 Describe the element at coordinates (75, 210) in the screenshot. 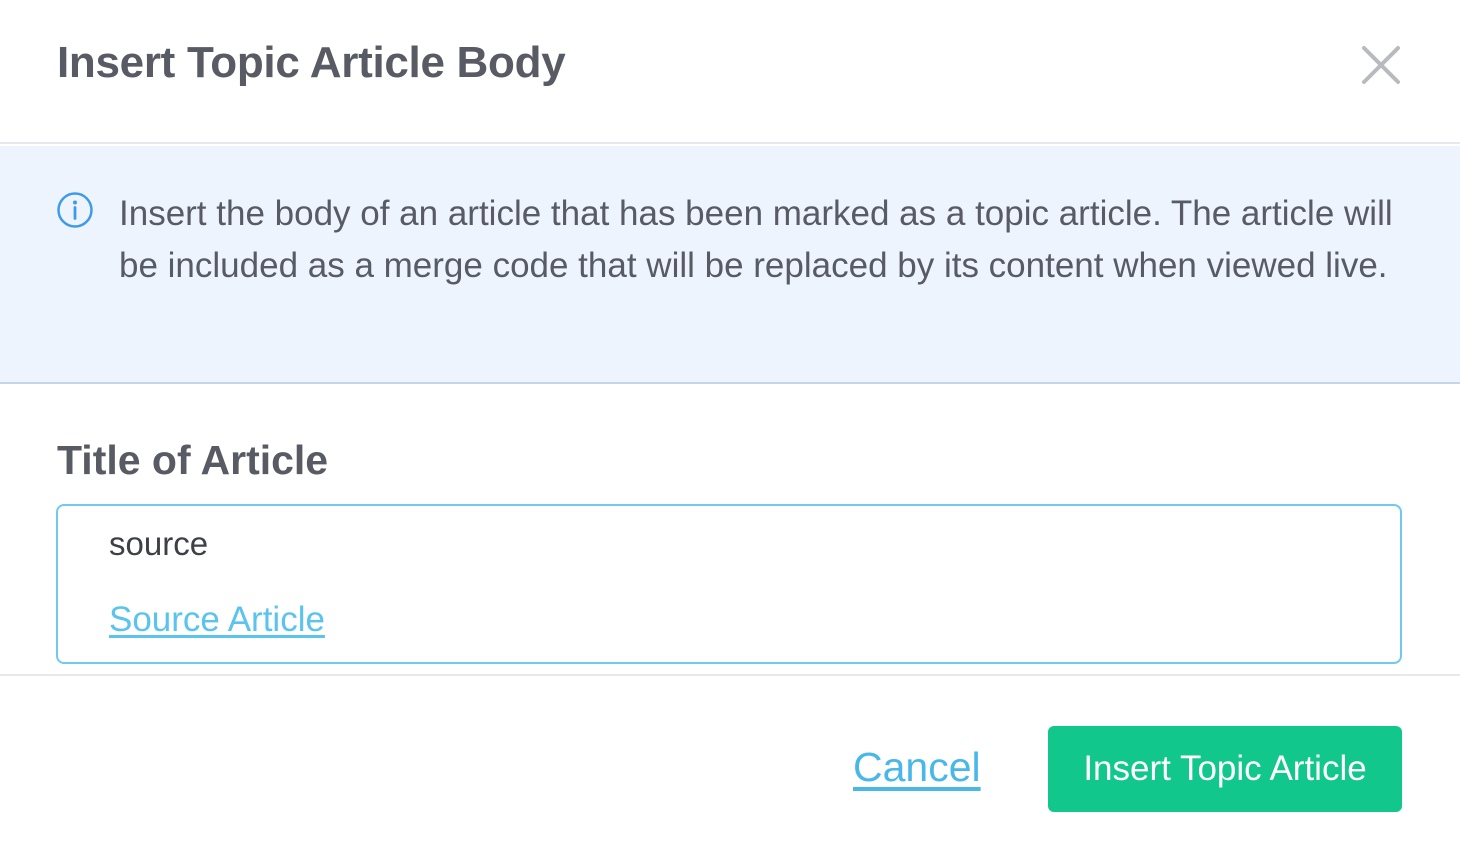

I see `info-icon` at that location.